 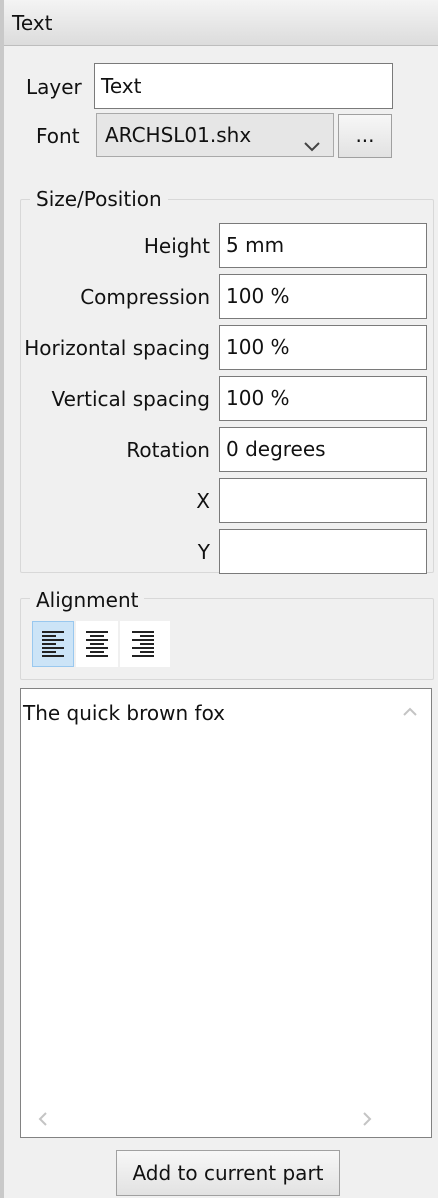 What do you see at coordinates (323, 245) in the screenshot?
I see `height-input: 5 mm` at bounding box center [323, 245].